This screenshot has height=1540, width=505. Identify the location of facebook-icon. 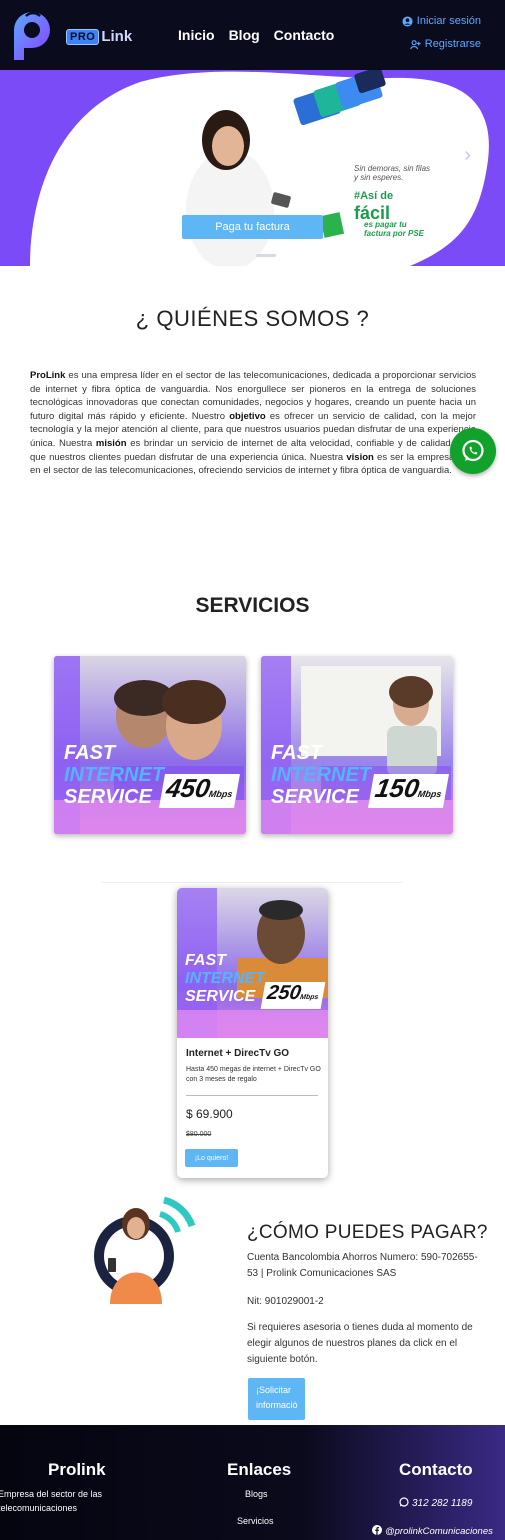
(377, 1530).